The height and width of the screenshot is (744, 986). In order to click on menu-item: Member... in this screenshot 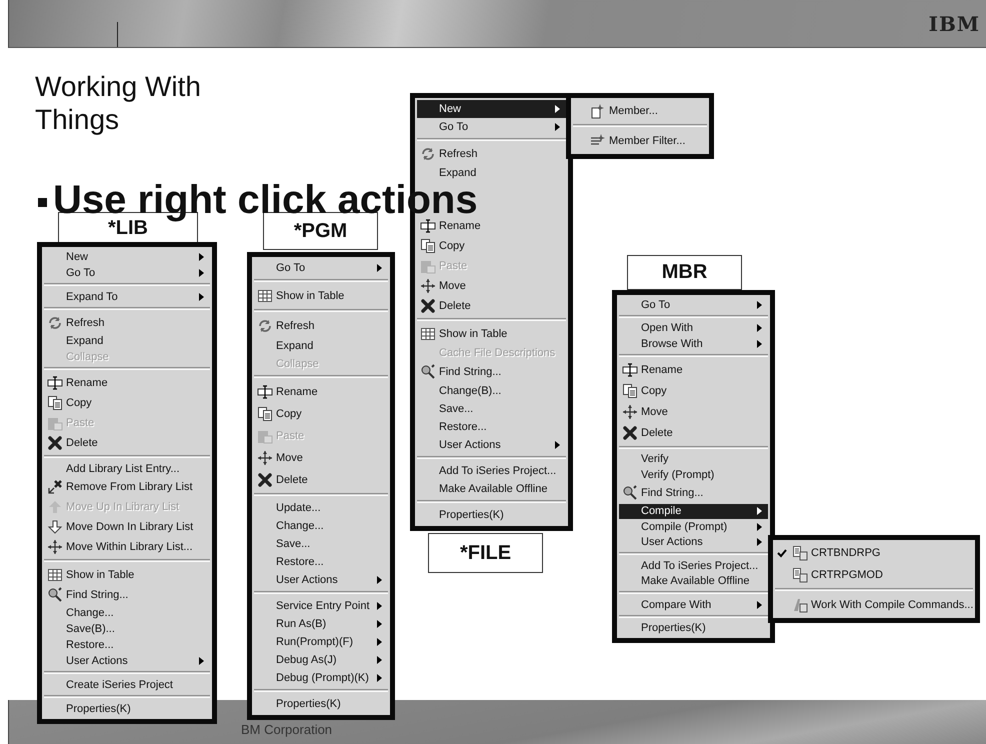, I will do `click(640, 111)`.